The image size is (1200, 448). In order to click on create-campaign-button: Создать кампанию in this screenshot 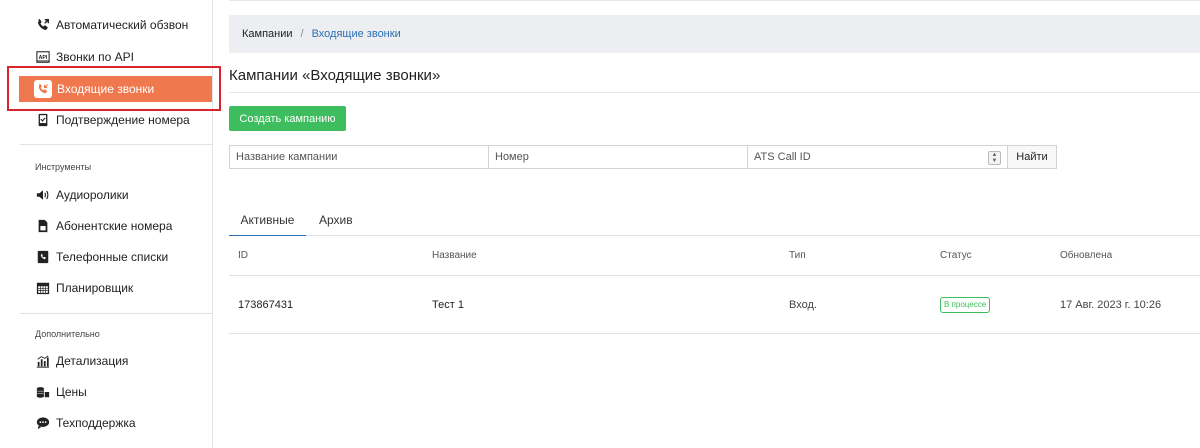, I will do `click(287, 118)`.